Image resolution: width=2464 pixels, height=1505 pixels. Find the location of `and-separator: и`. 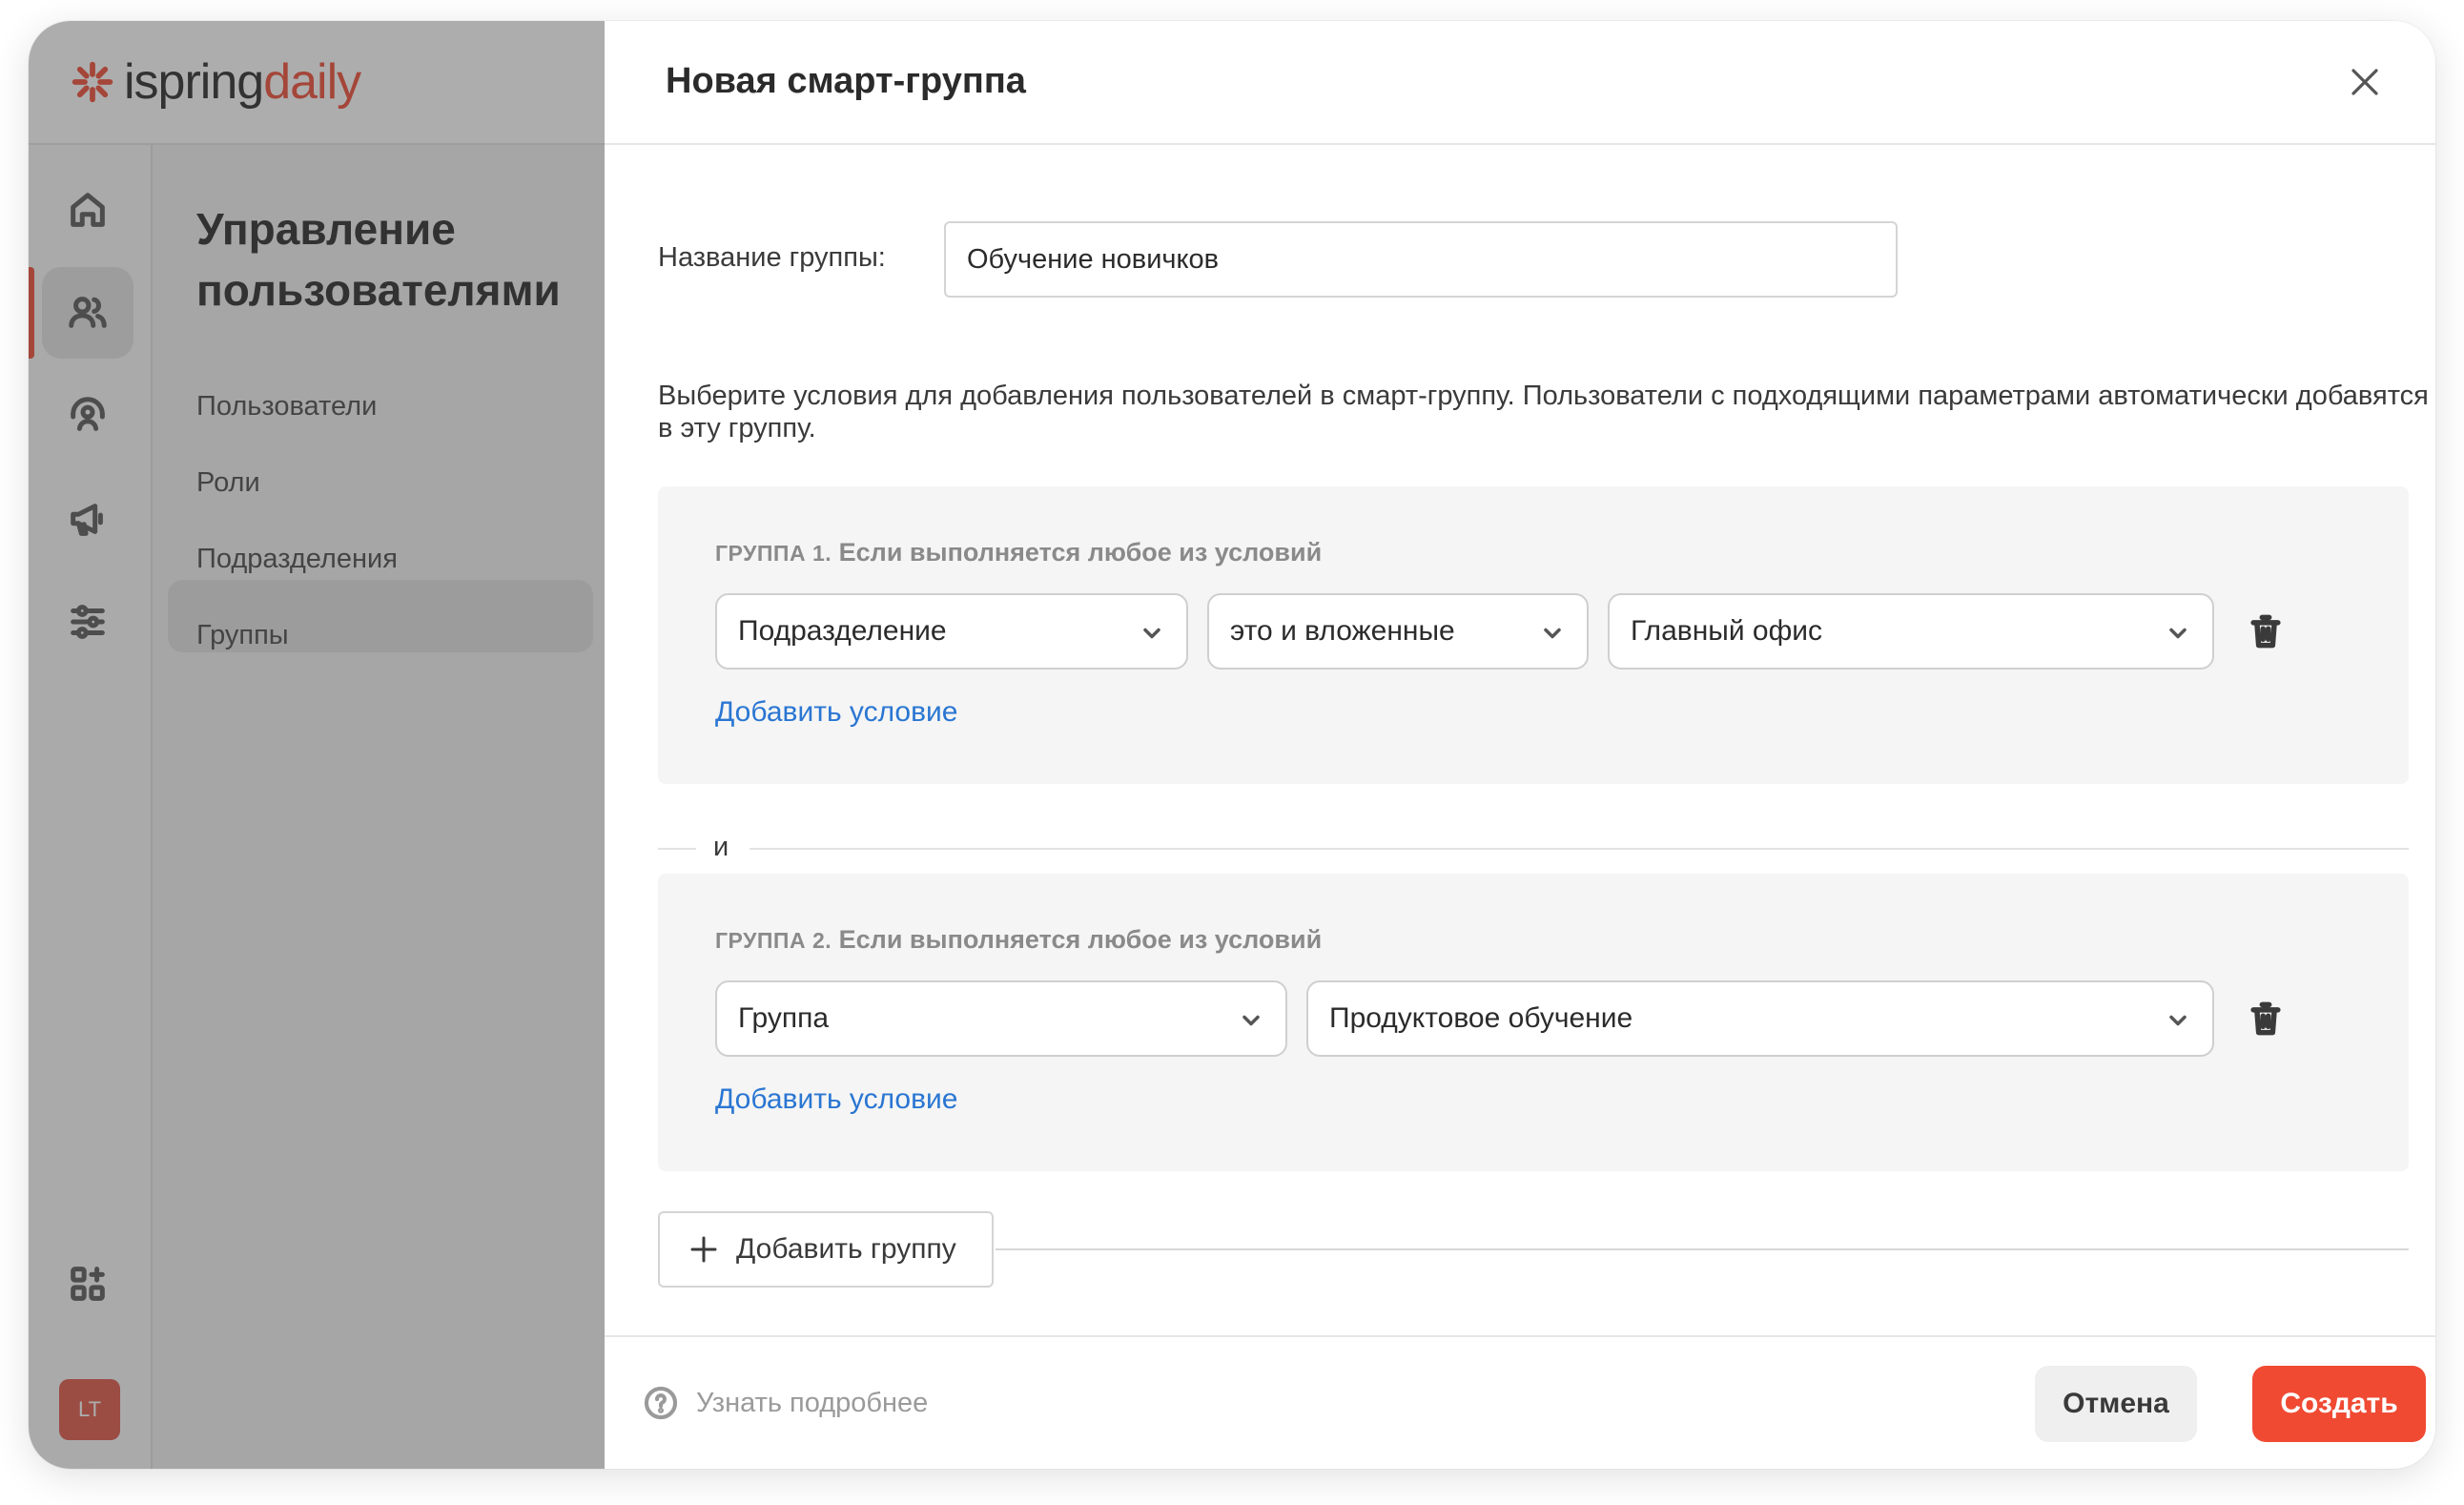

and-separator: и is located at coordinates (1533, 849).